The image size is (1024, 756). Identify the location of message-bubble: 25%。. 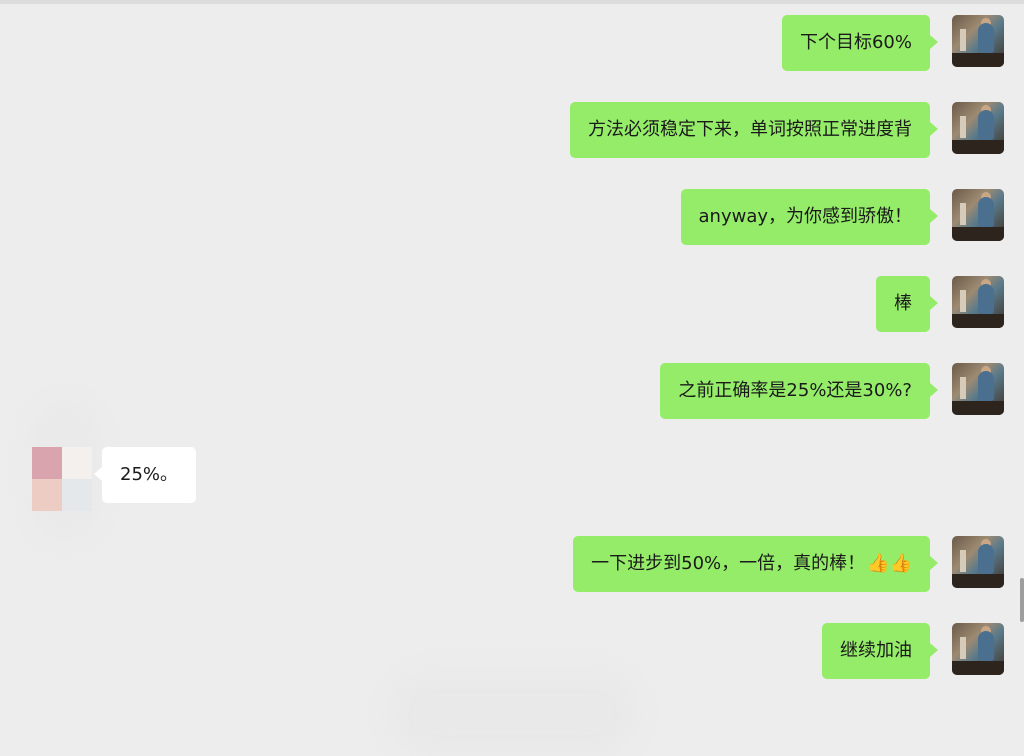
(145, 475).